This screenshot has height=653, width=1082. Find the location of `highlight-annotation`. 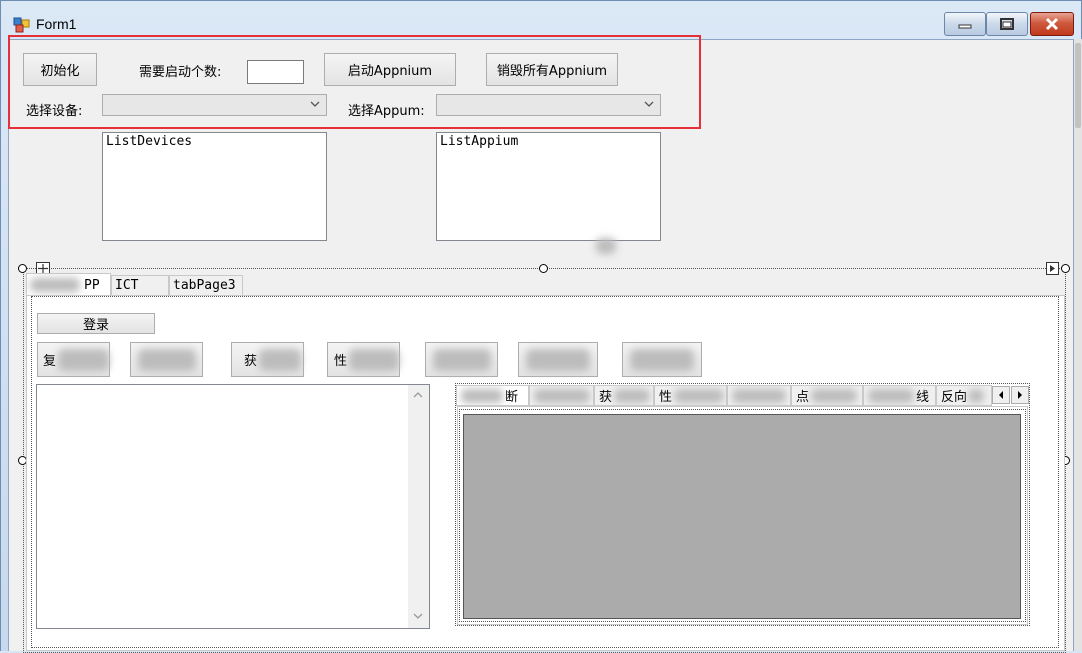

highlight-annotation is located at coordinates (354, 82).